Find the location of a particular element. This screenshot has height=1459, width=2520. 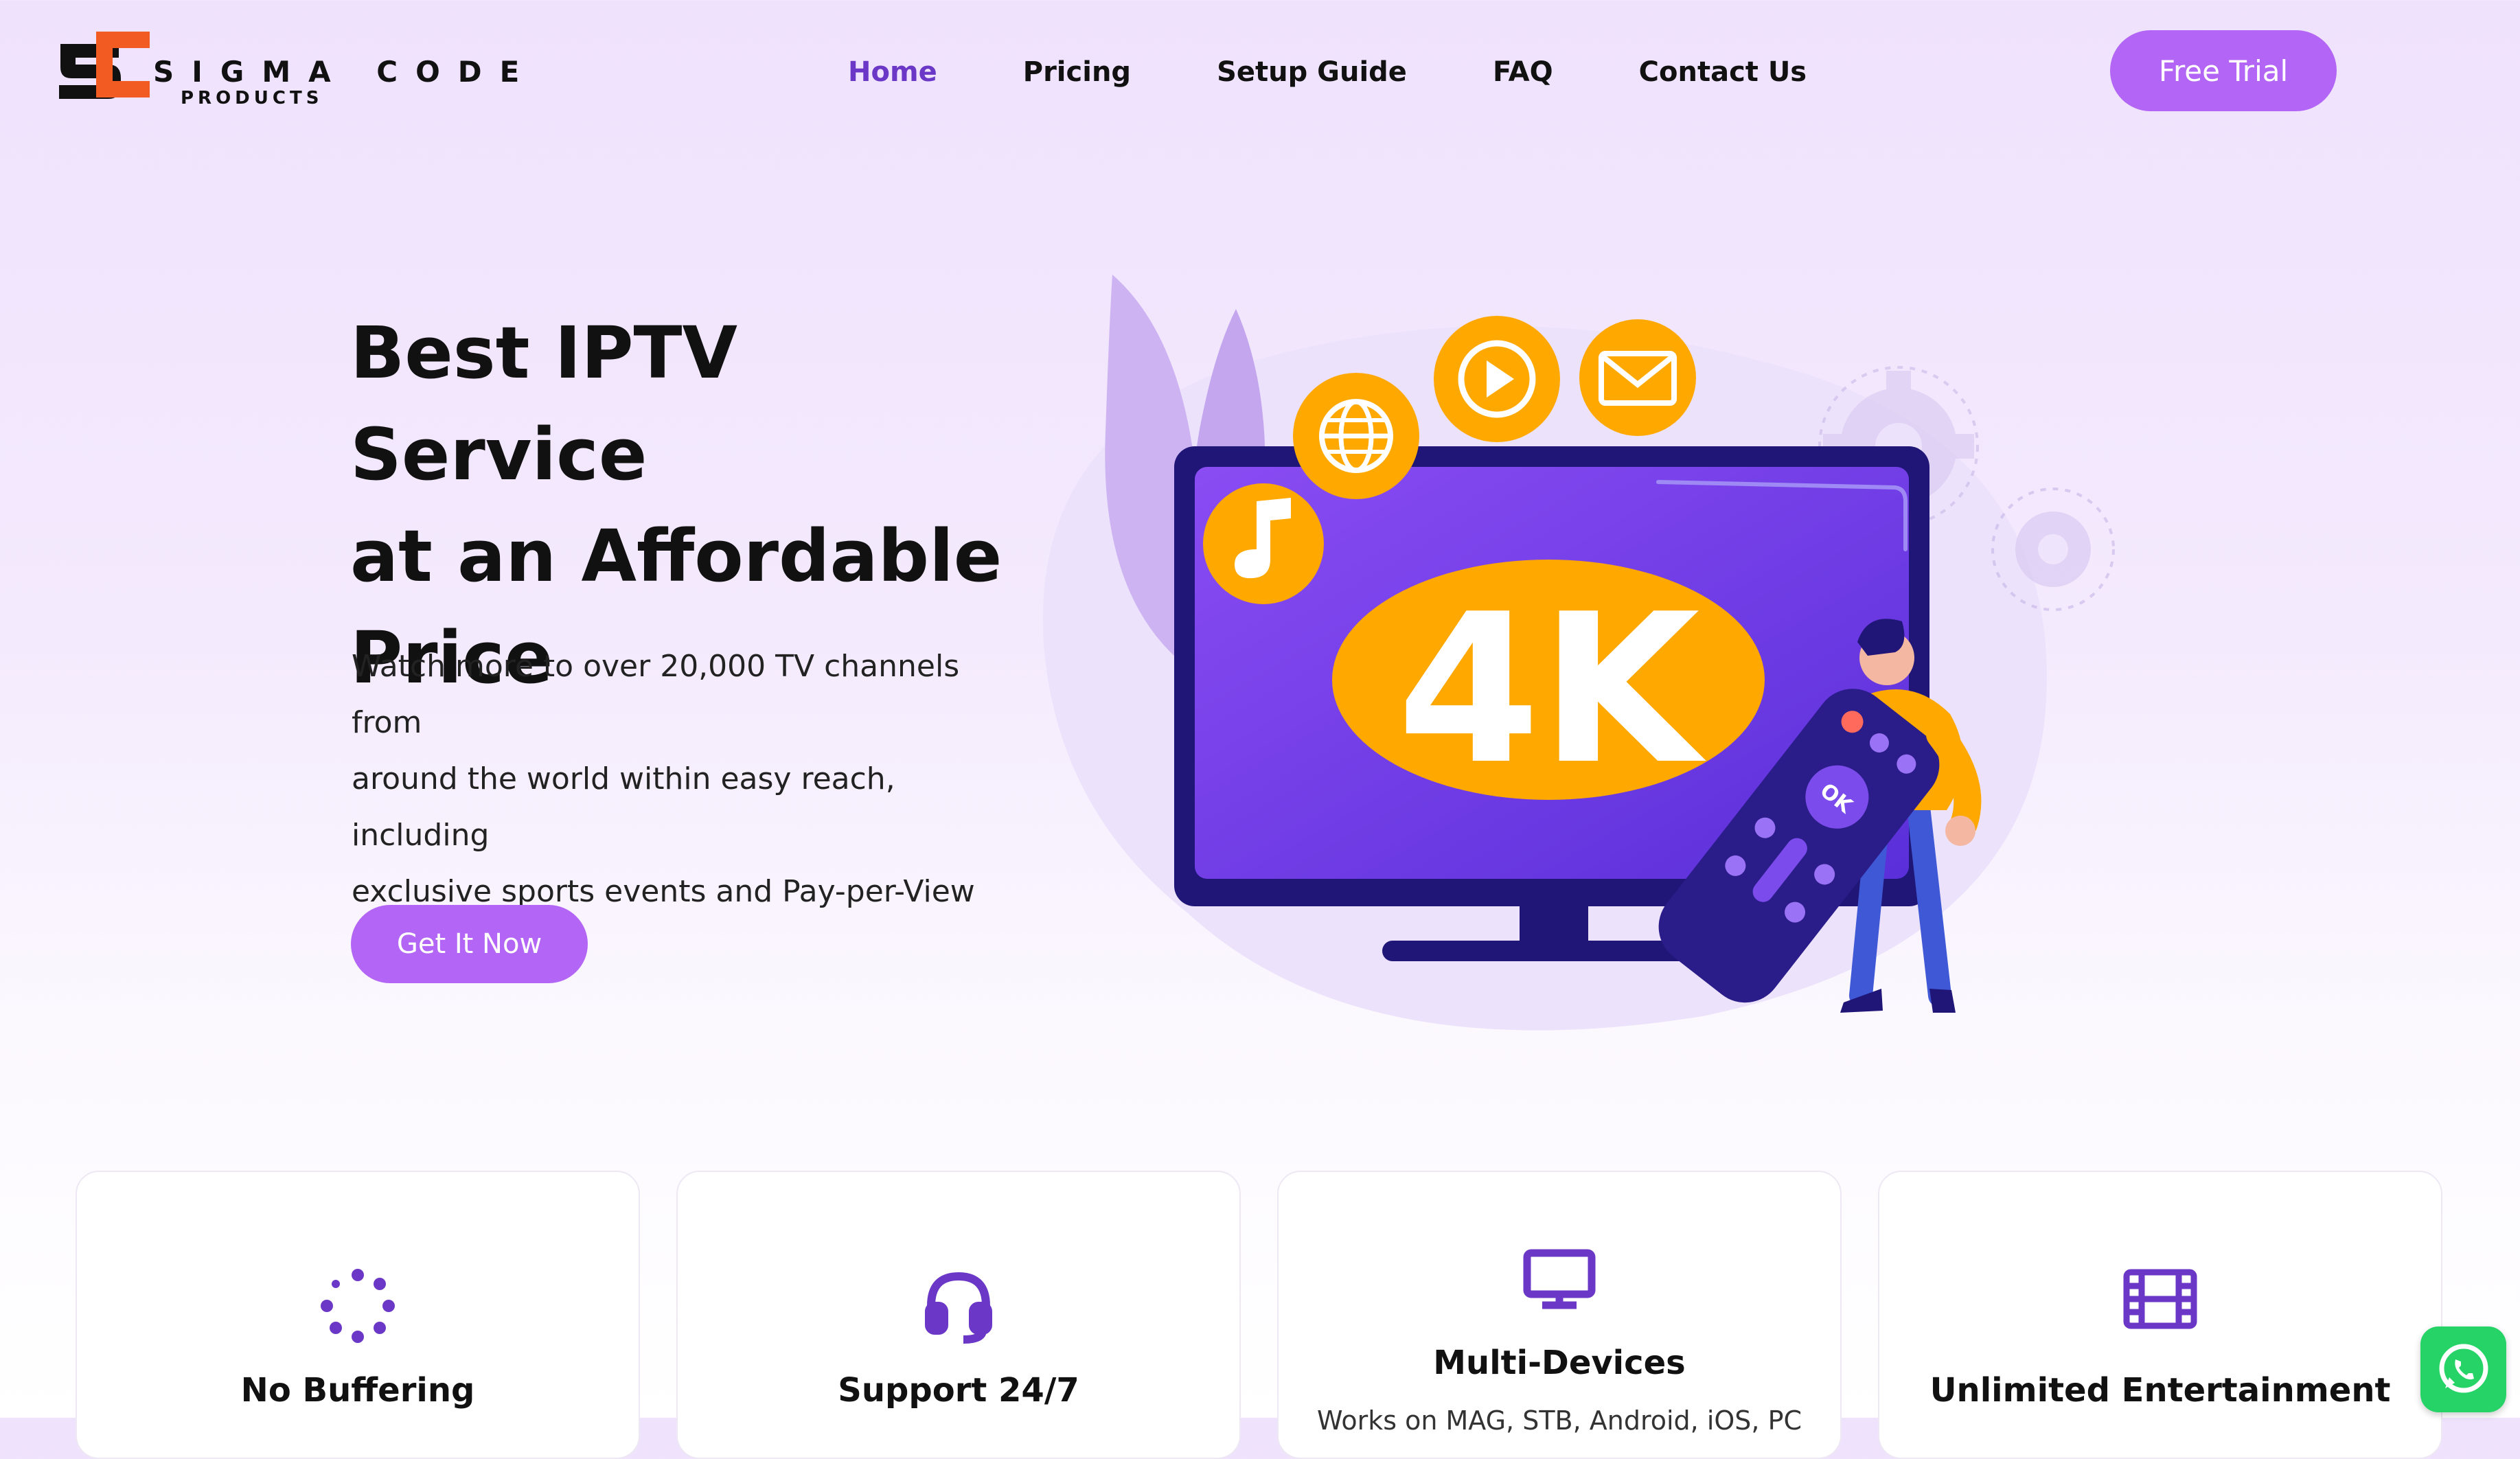

film-icon is located at coordinates (2160, 1299).